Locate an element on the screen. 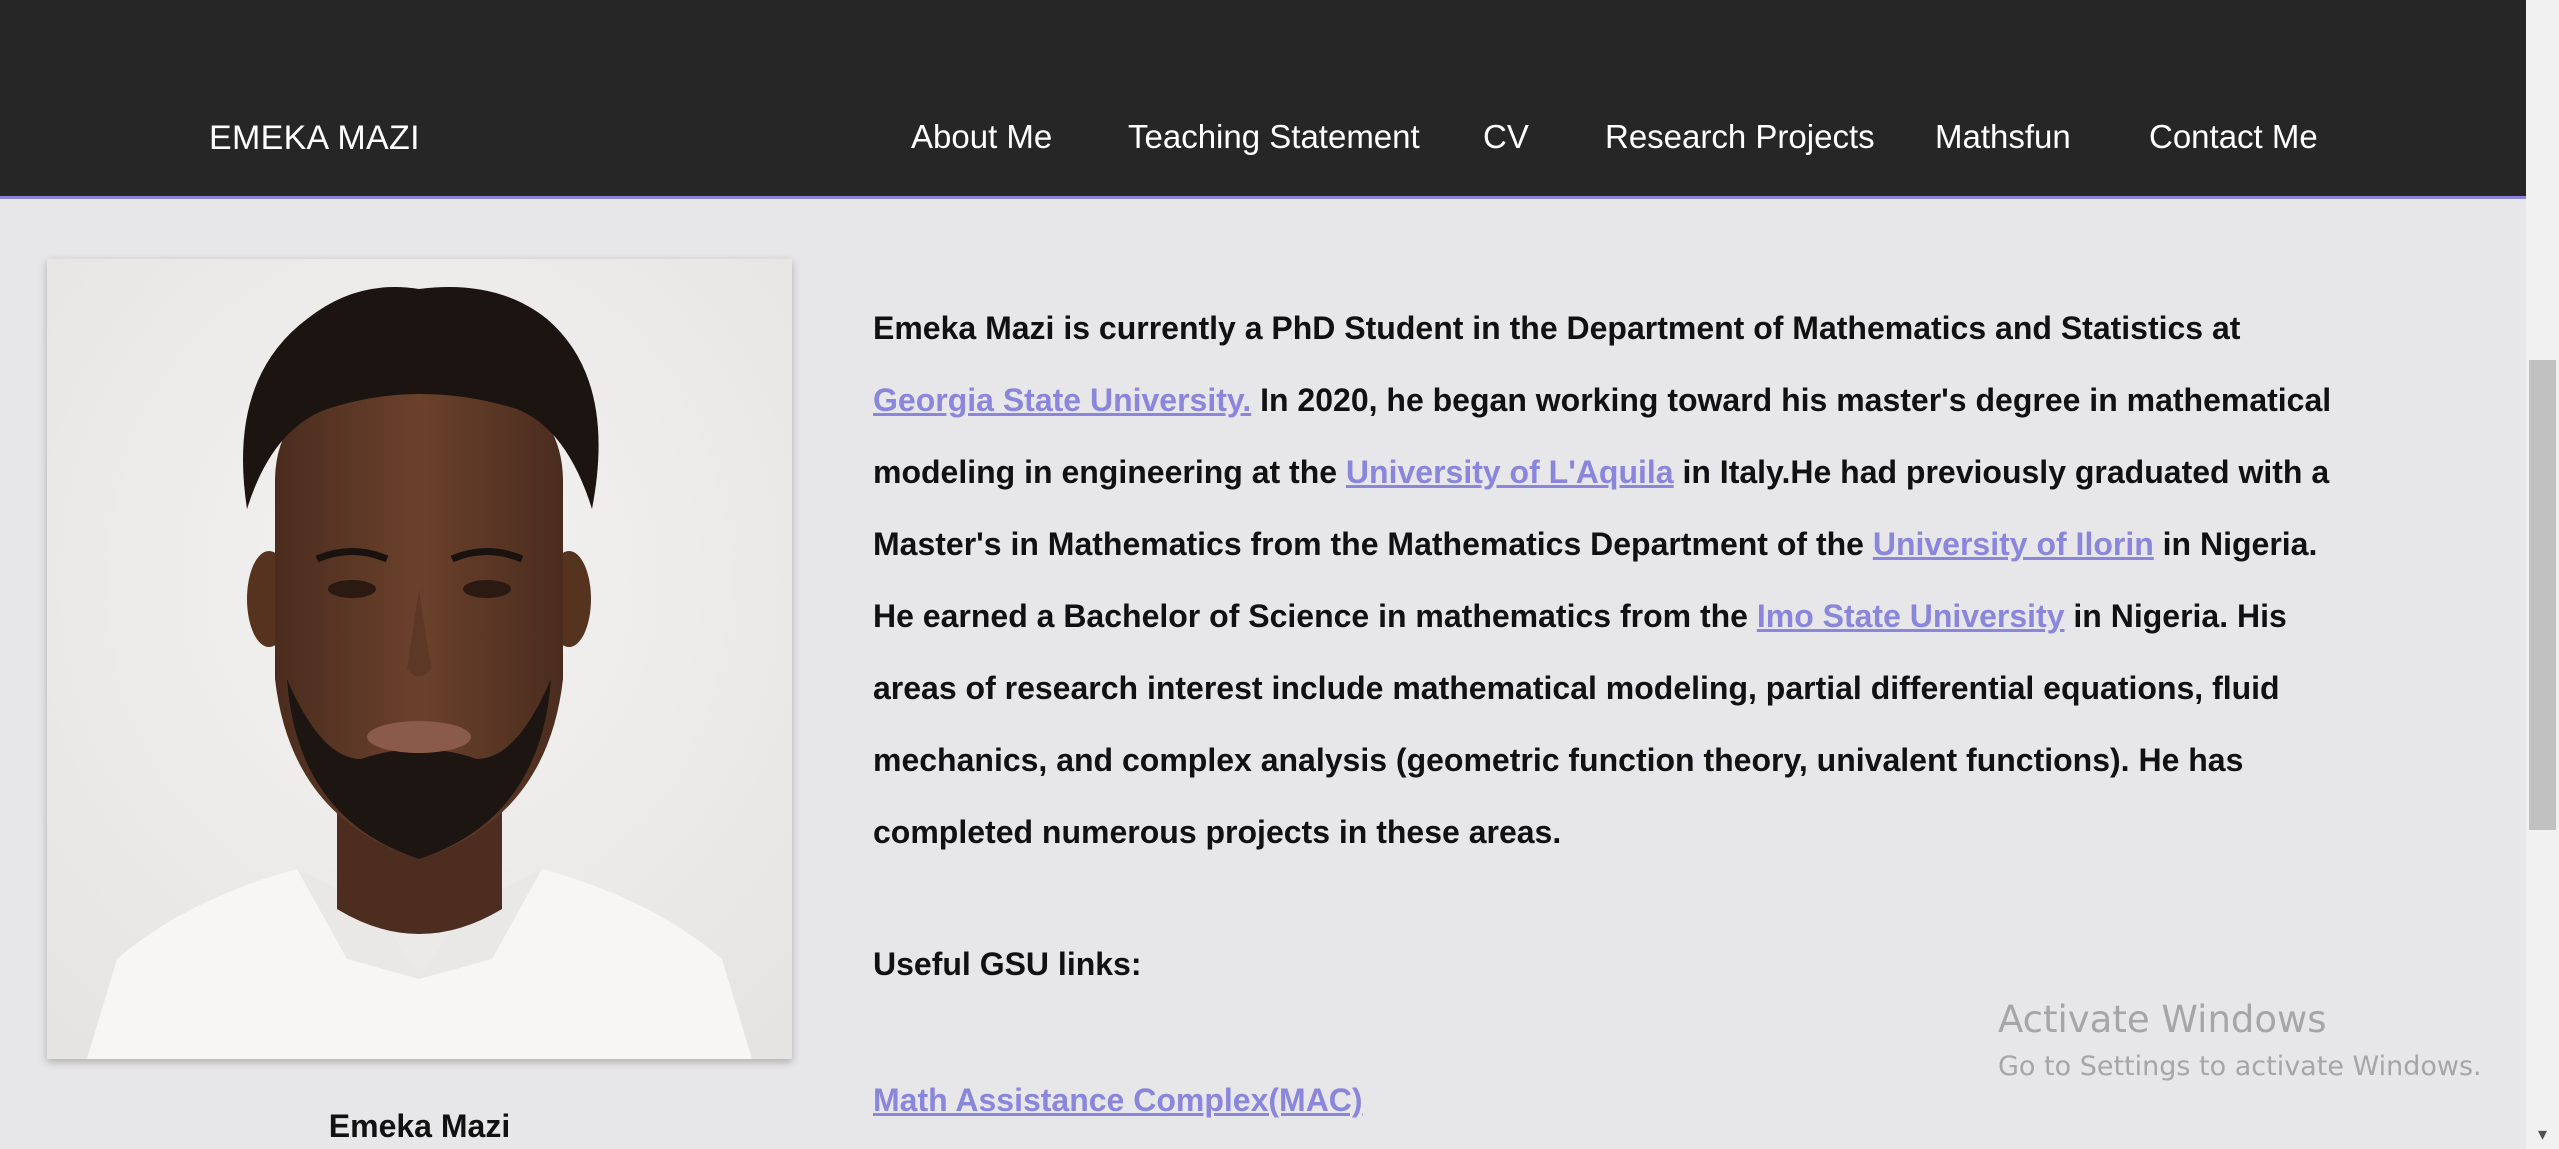  scroll-down-arrow-icon: ▾ is located at coordinates (2542, 1134).